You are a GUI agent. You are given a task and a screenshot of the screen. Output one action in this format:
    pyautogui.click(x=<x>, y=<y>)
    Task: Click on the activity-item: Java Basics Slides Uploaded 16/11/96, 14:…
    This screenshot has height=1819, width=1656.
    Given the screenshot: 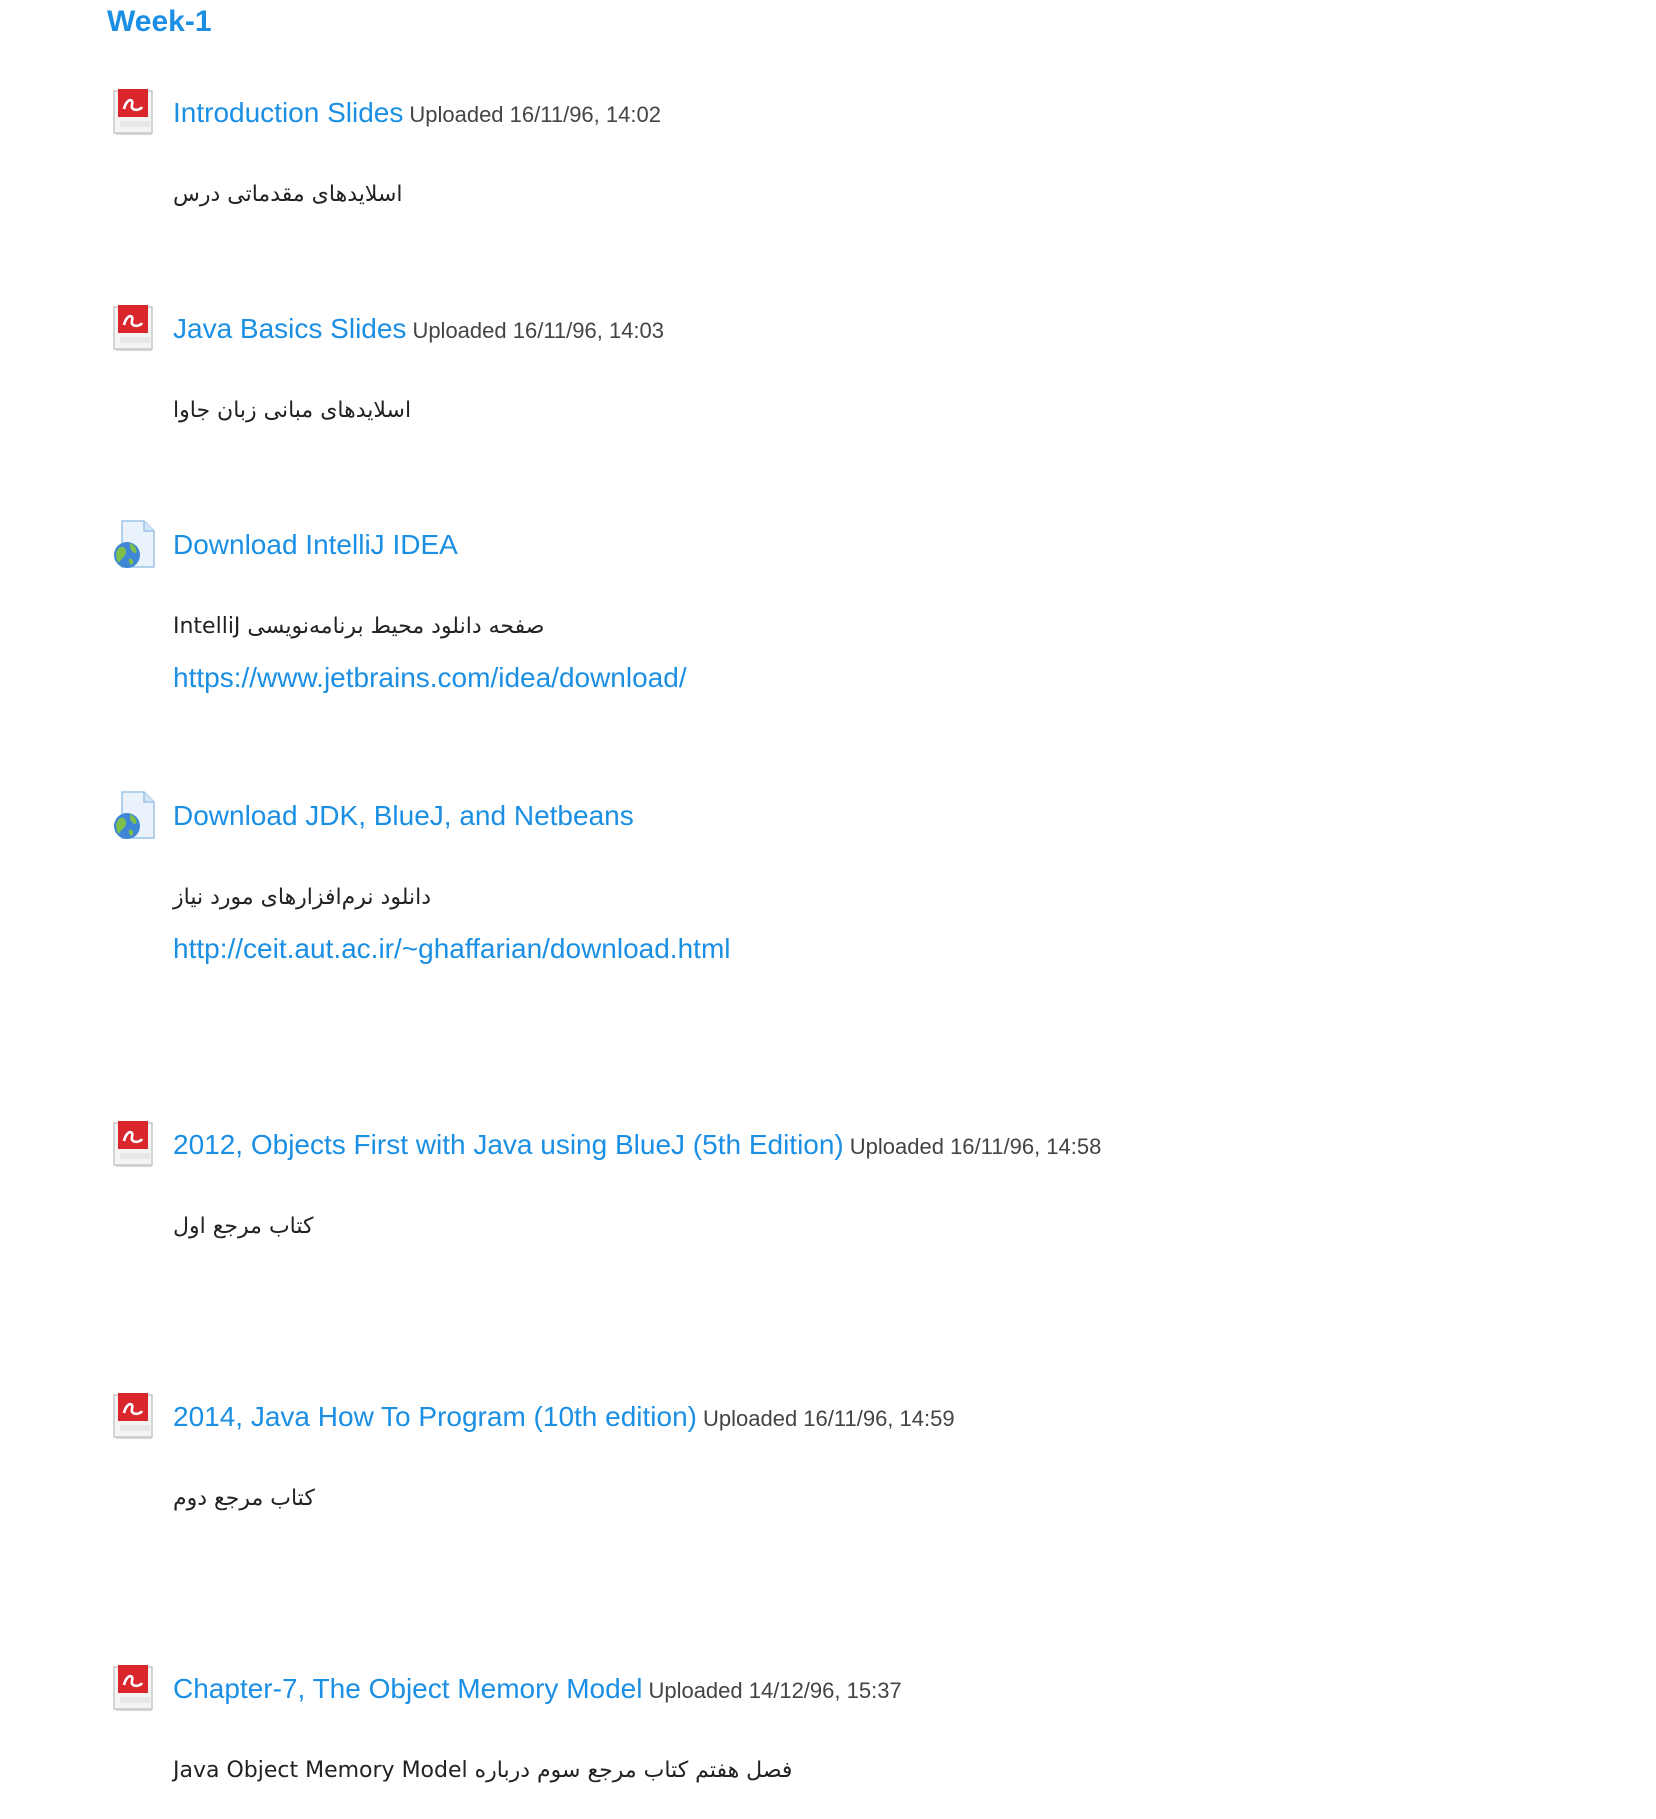 What is the action you would take?
    pyautogui.click(x=837, y=363)
    